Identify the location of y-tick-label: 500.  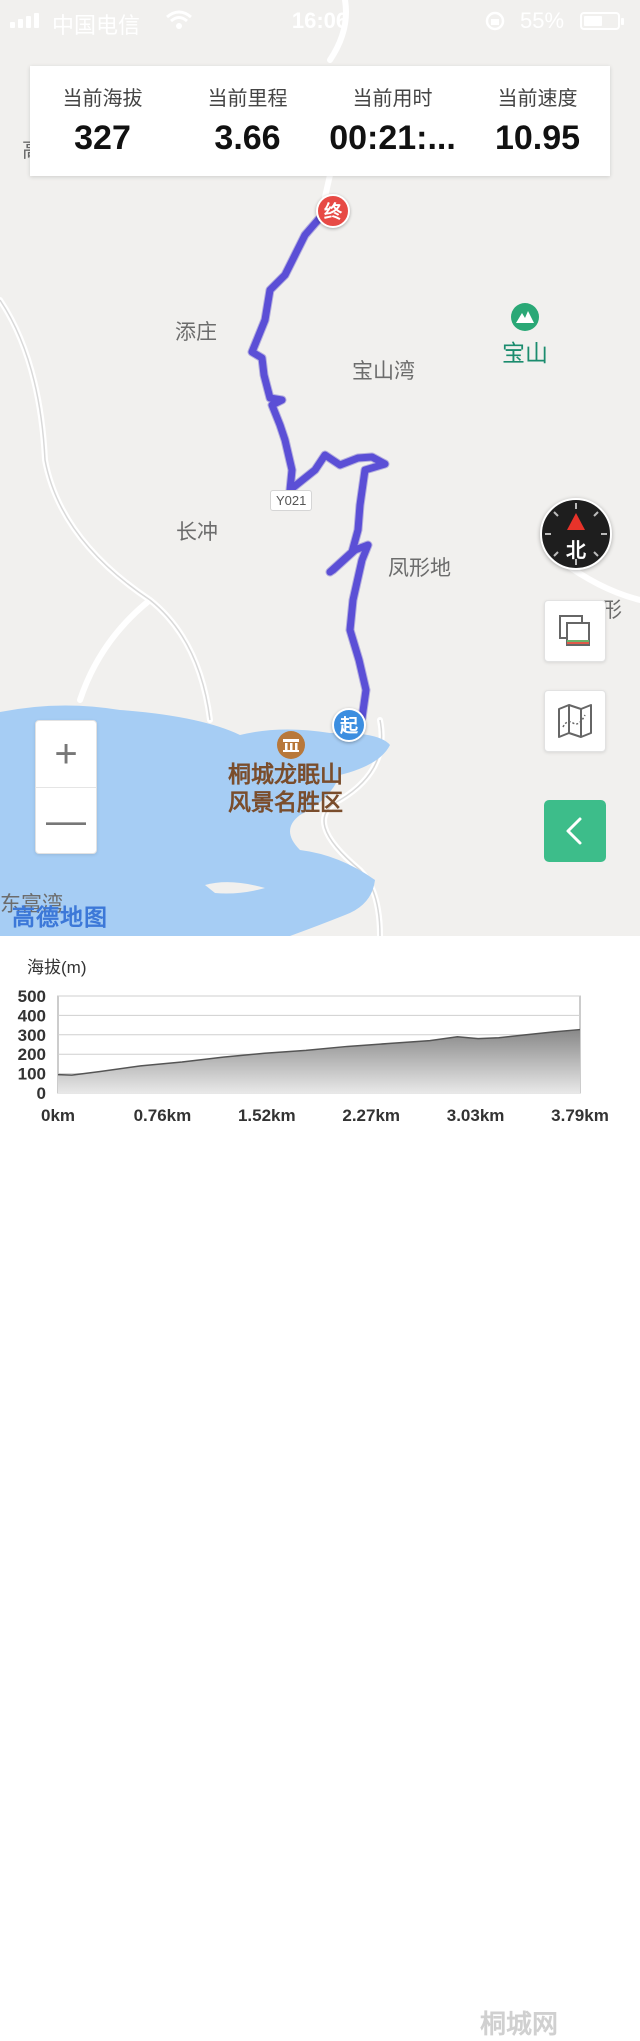
(32, 996).